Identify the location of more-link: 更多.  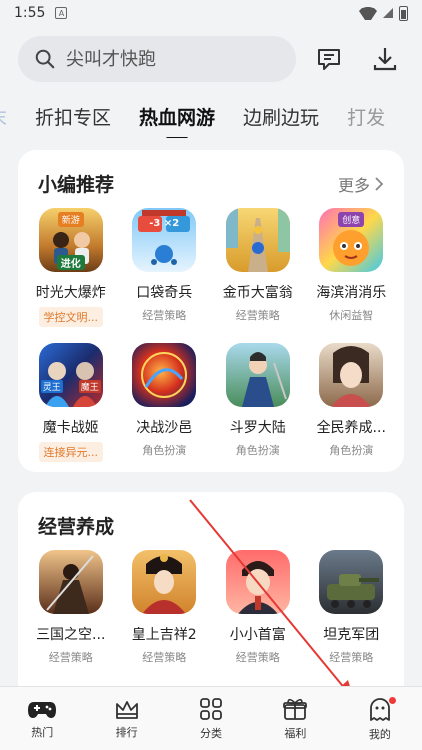
(361, 184).